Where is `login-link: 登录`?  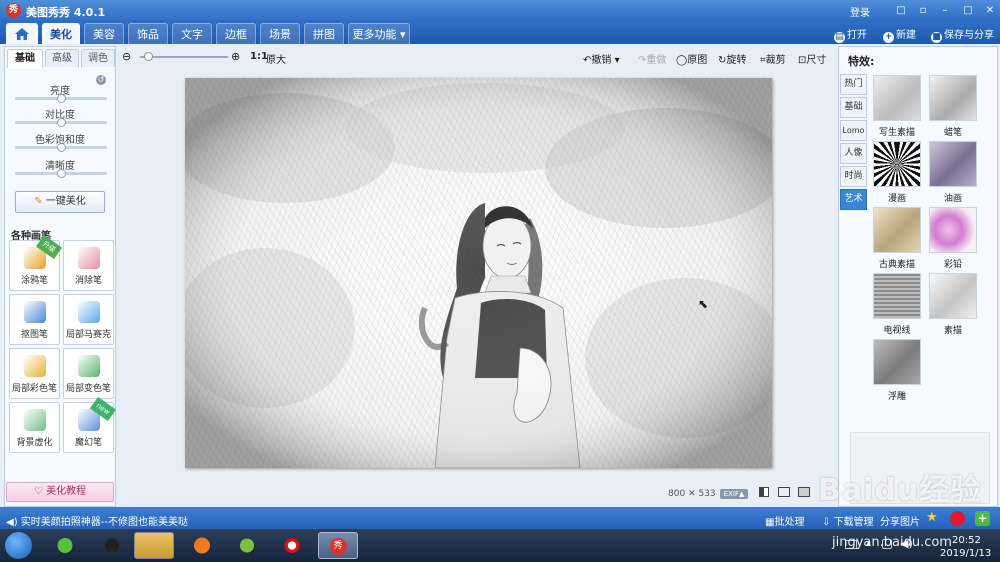 login-link: 登录 is located at coordinates (860, 11).